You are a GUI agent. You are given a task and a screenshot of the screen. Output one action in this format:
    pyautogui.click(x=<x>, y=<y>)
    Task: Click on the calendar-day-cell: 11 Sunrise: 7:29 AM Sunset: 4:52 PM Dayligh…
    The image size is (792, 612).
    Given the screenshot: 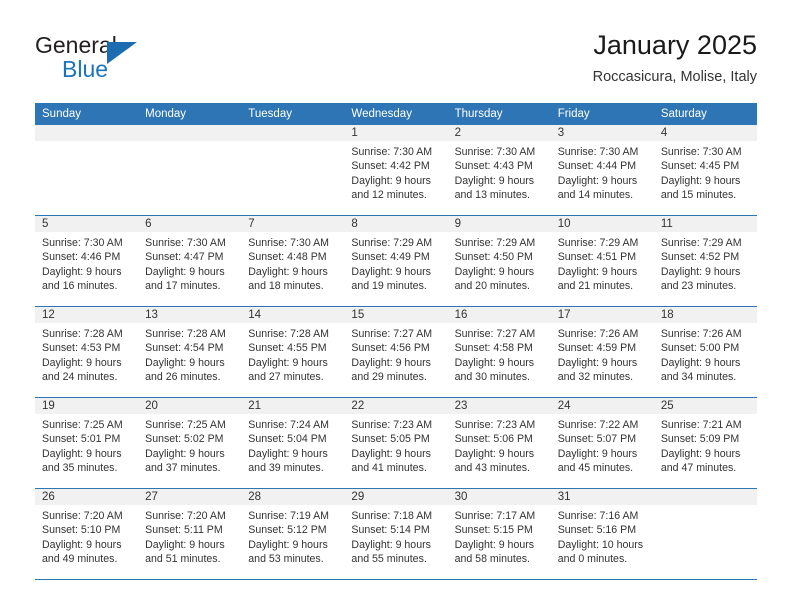 What is the action you would take?
    pyautogui.click(x=705, y=261)
    